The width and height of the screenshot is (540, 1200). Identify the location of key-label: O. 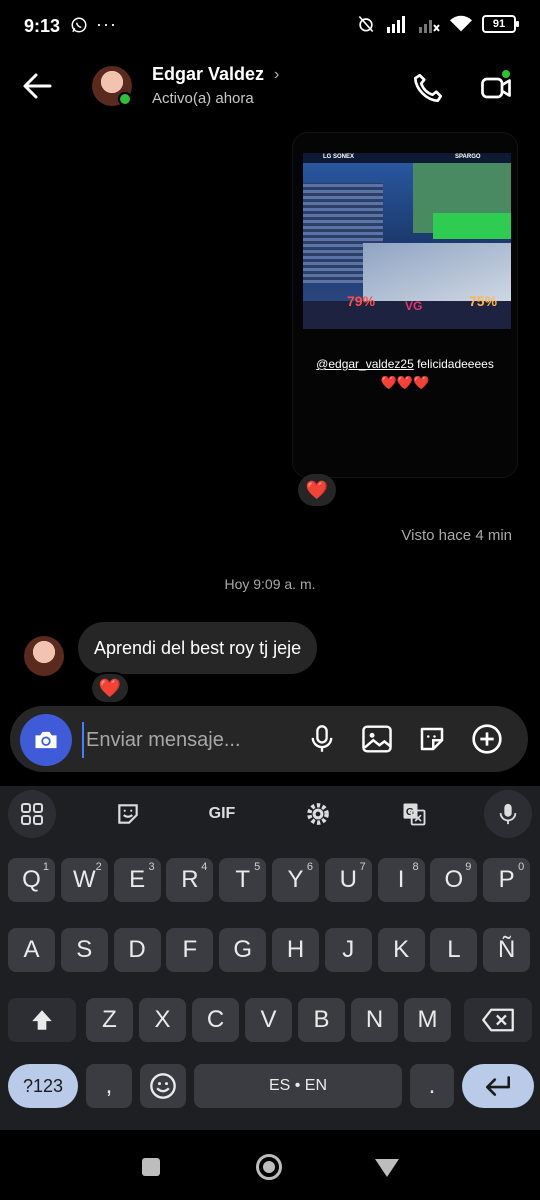
(454, 879).